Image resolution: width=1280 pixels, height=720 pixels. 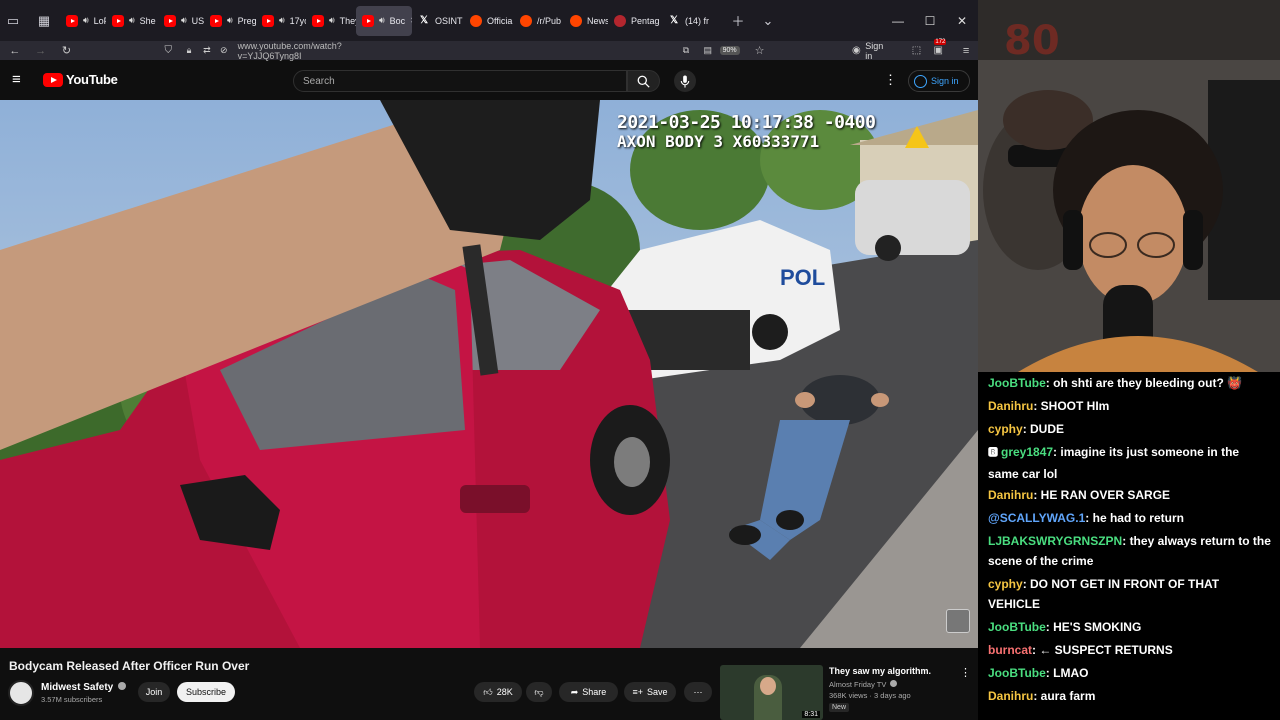 I want to click on permissions-icon: ⇄, so click(x=207, y=50).